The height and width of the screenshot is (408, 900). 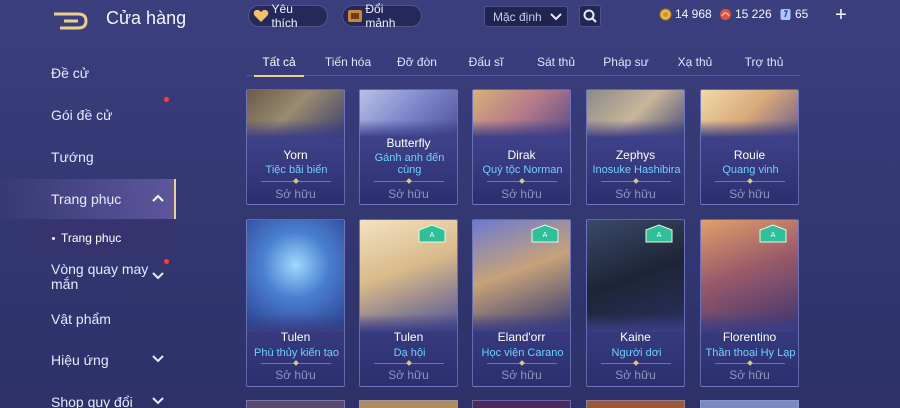 What do you see at coordinates (749, 155) in the screenshot?
I see `hero-name: Rouie` at bounding box center [749, 155].